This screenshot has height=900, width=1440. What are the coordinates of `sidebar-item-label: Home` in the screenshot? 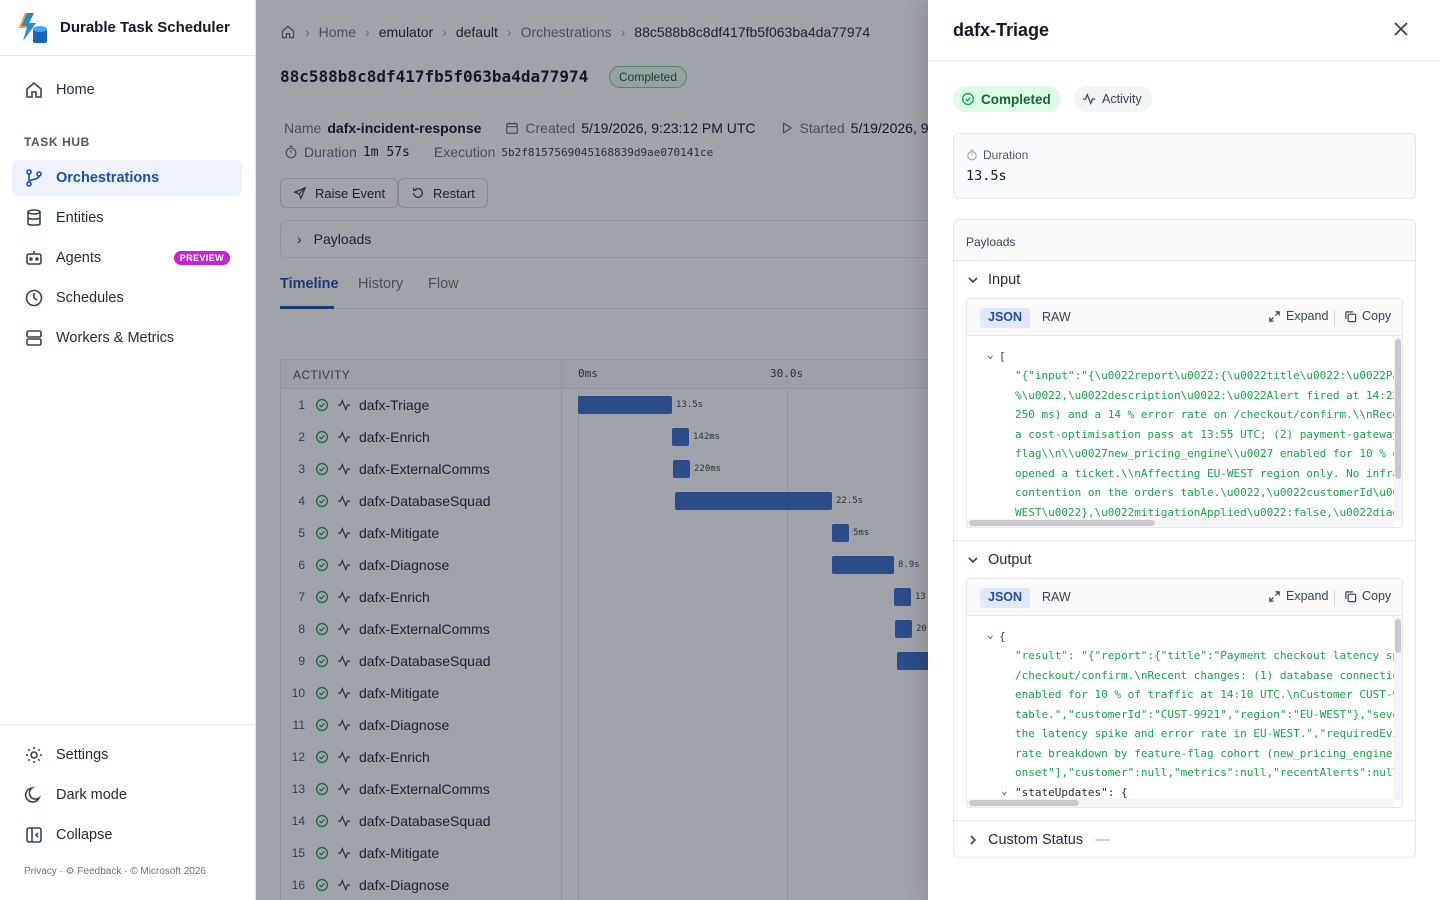 It's located at (75, 90).